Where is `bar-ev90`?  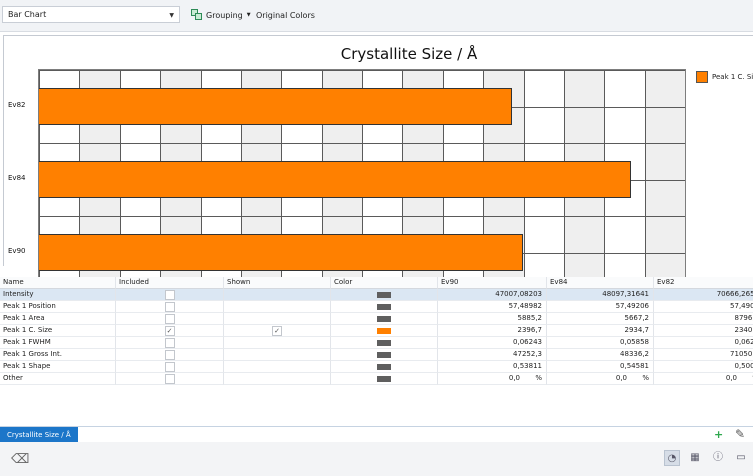
bar-ev90 is located at coordinates (281, 252).